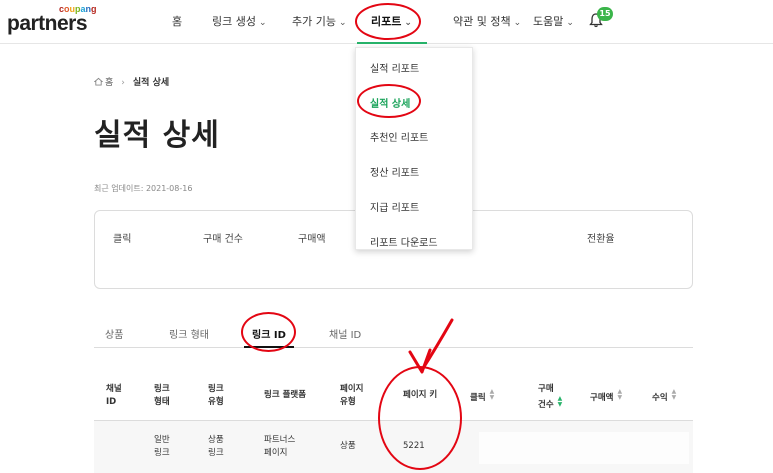 The width and height of the screenshot is (773, 473). I want to click on home-icon, so click(98, 81).